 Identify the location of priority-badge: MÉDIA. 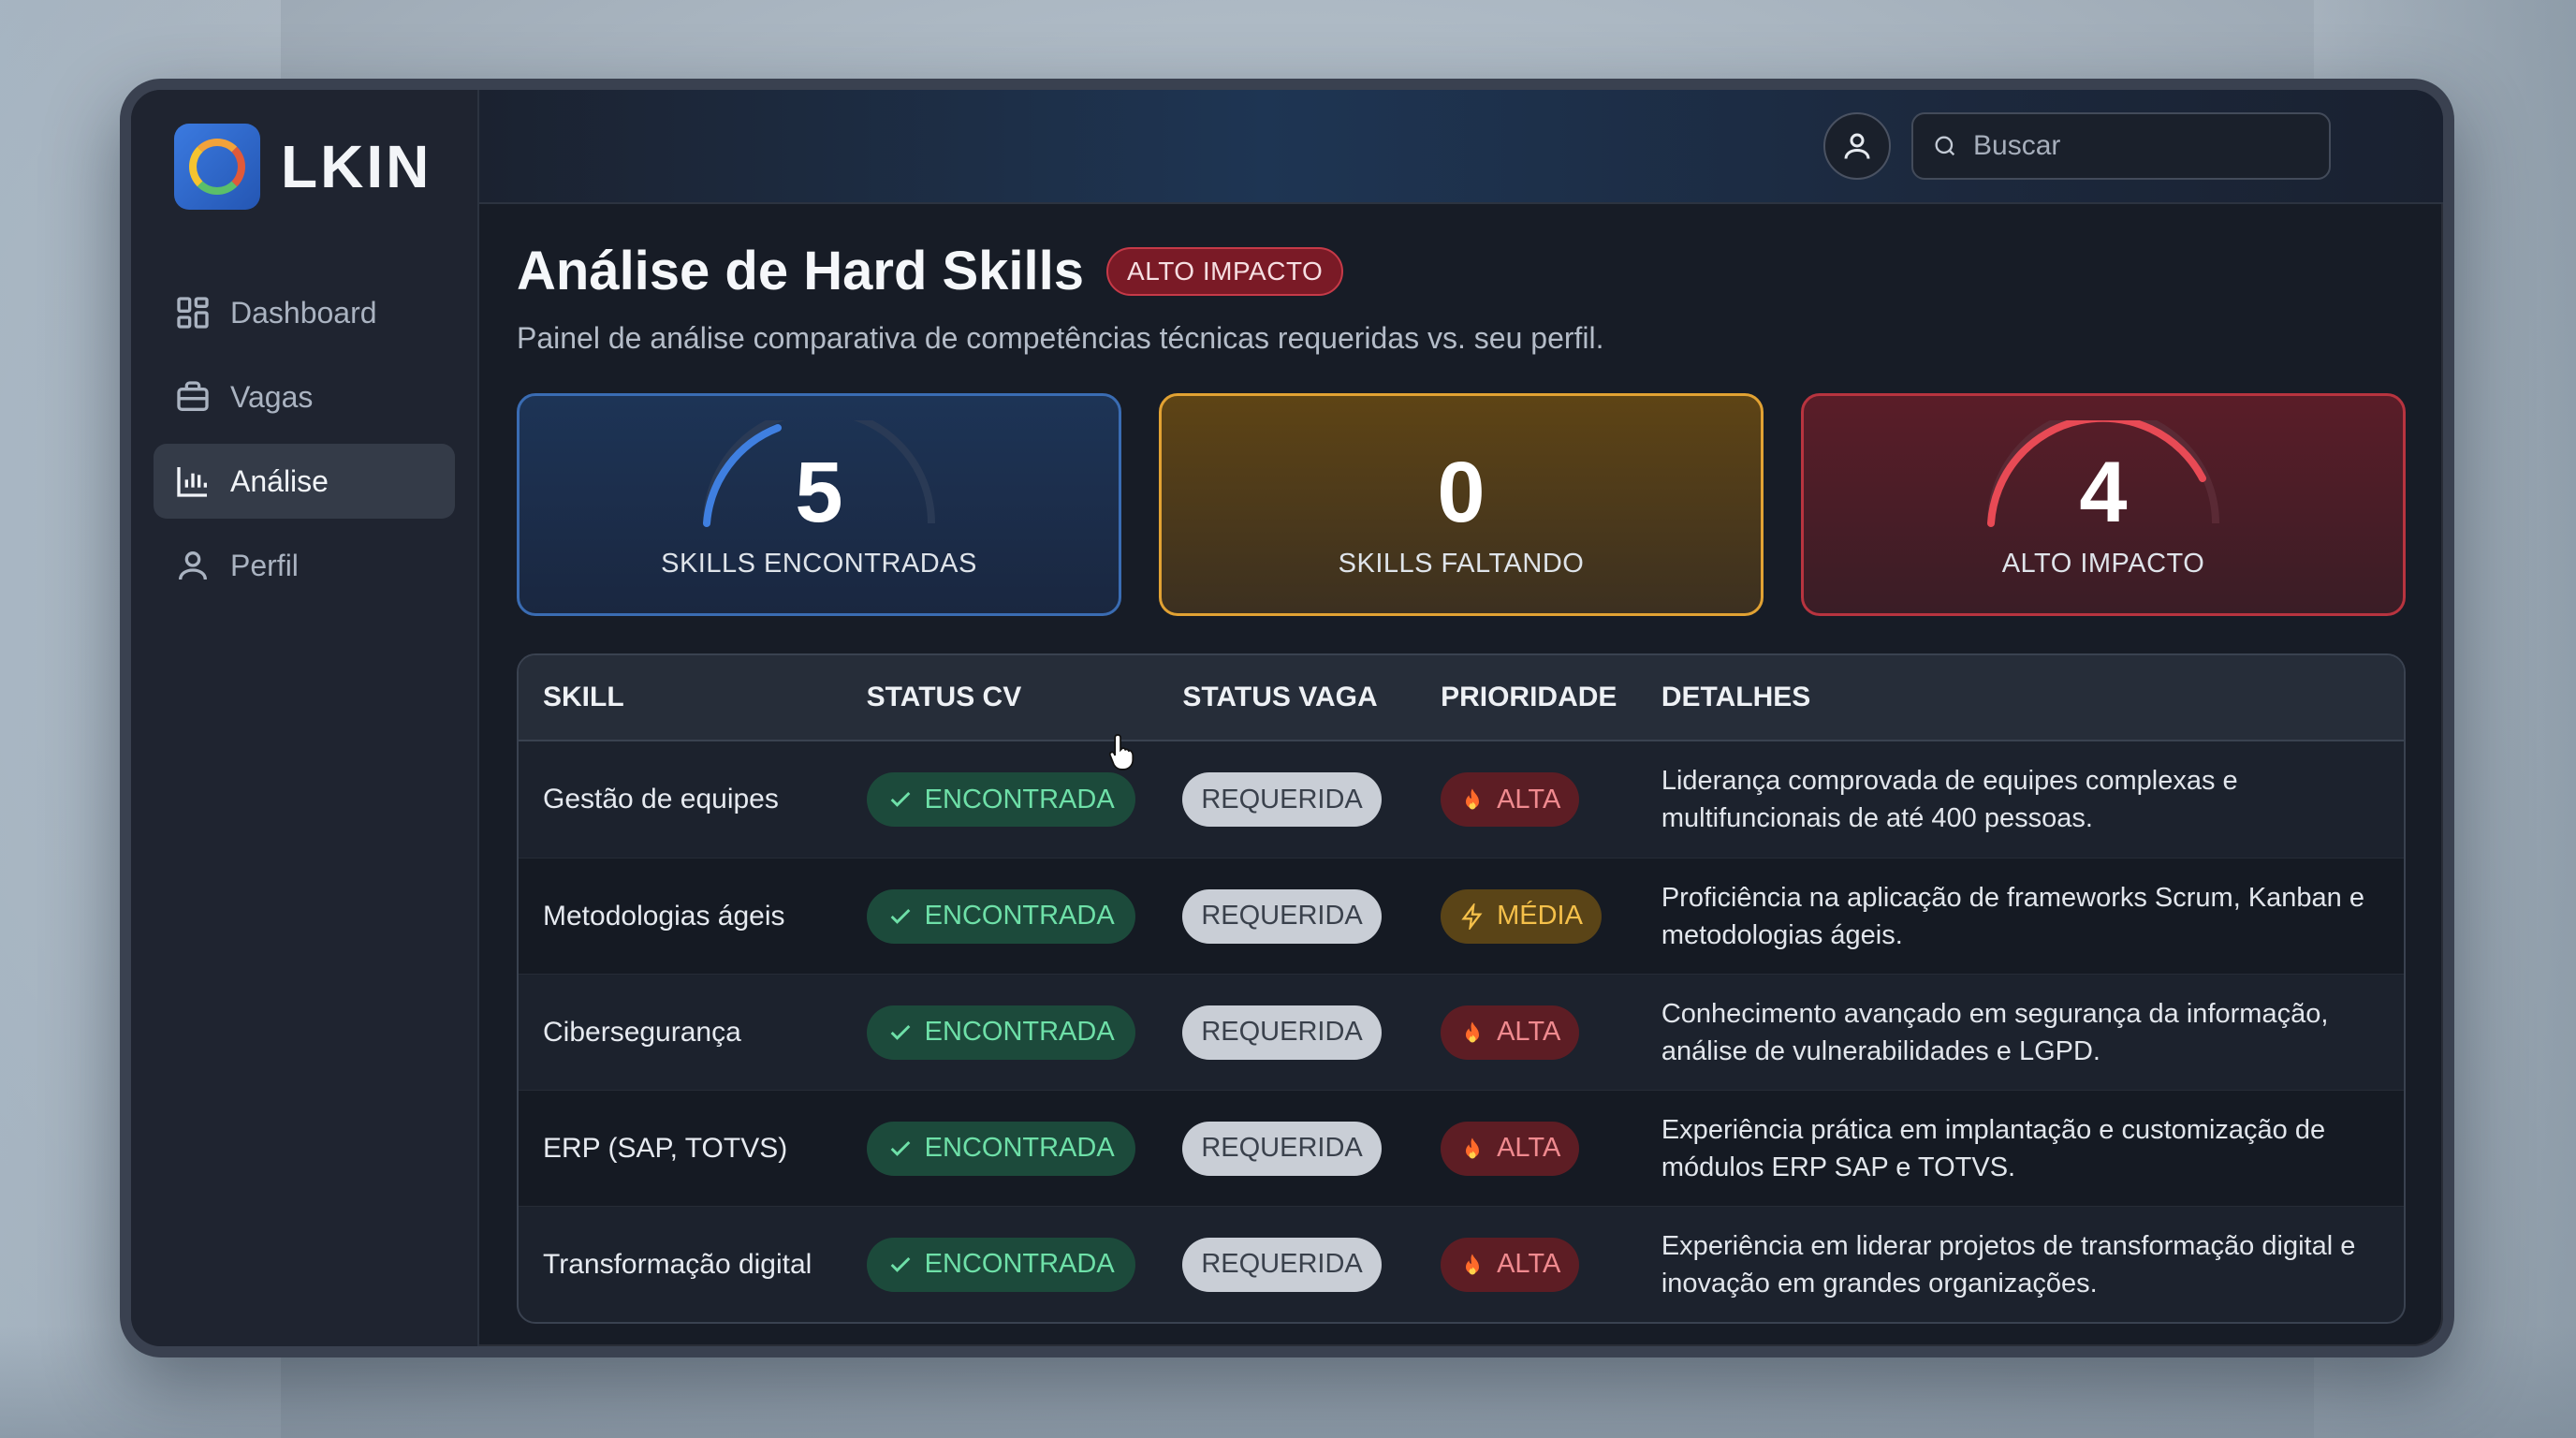
(1521, 916).